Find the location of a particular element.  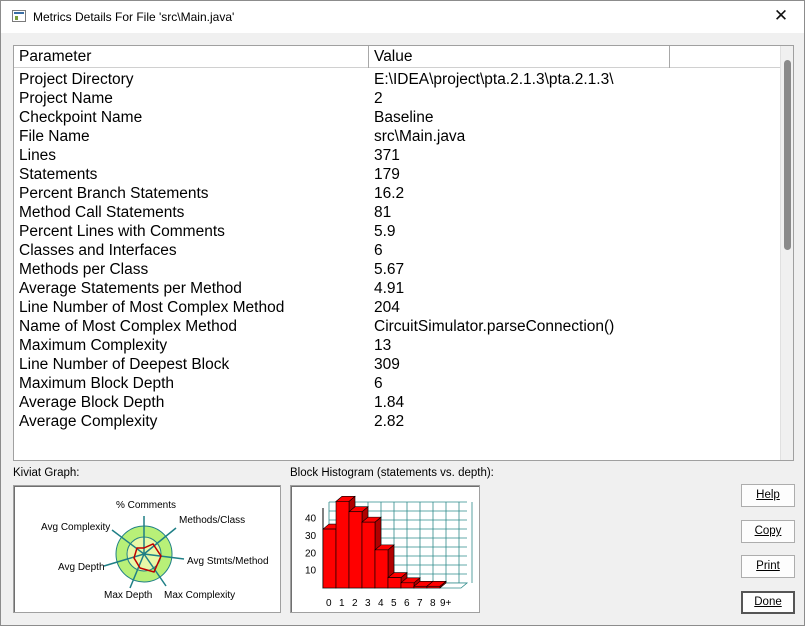

block-histogram: 40 30 20 10 0 1 2 3 4 5 6 7 8 9+ is located at coordinates (385, 549).